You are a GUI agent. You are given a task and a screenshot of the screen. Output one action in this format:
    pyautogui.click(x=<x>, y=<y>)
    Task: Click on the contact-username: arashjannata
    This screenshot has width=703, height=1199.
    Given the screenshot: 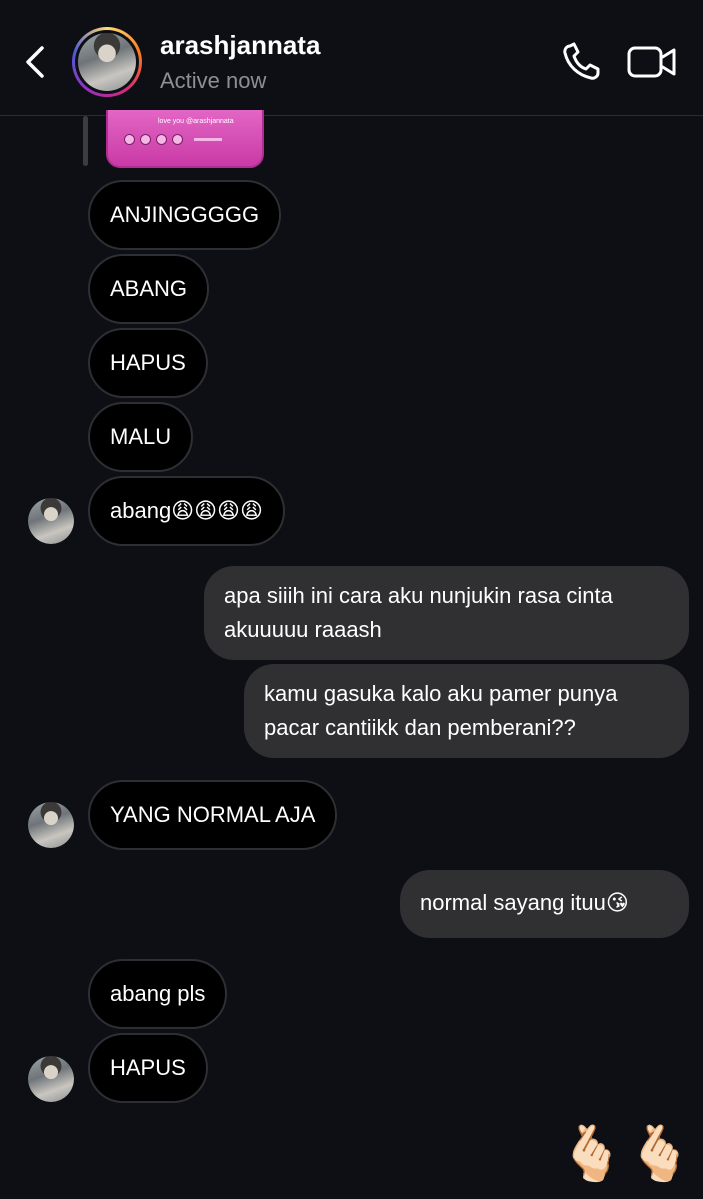 What is the action you would take?
    pyautogui.click(x=240, y=45)
    